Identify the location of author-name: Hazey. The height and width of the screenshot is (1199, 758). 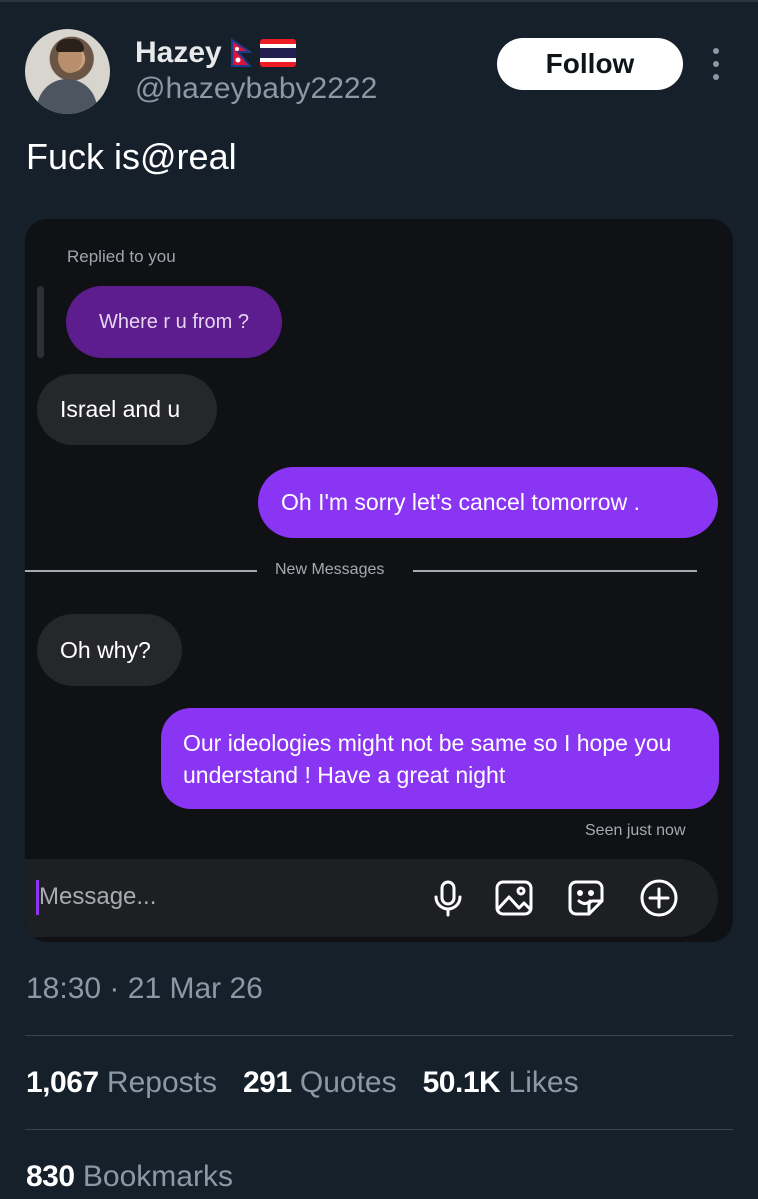
(178, 53).